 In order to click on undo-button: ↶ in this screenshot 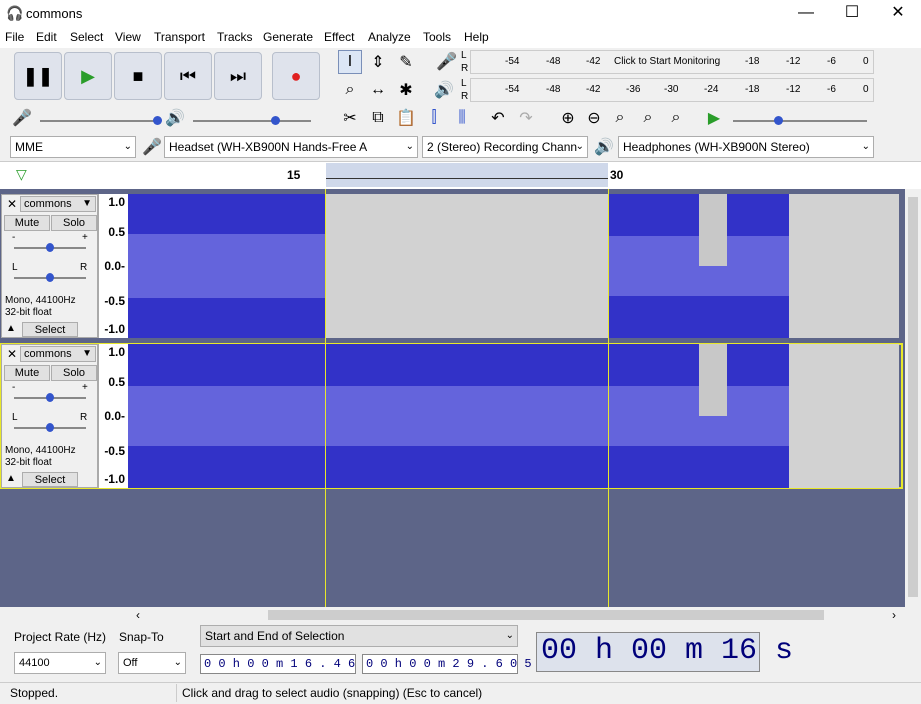, I will do `click(498, 118)`.